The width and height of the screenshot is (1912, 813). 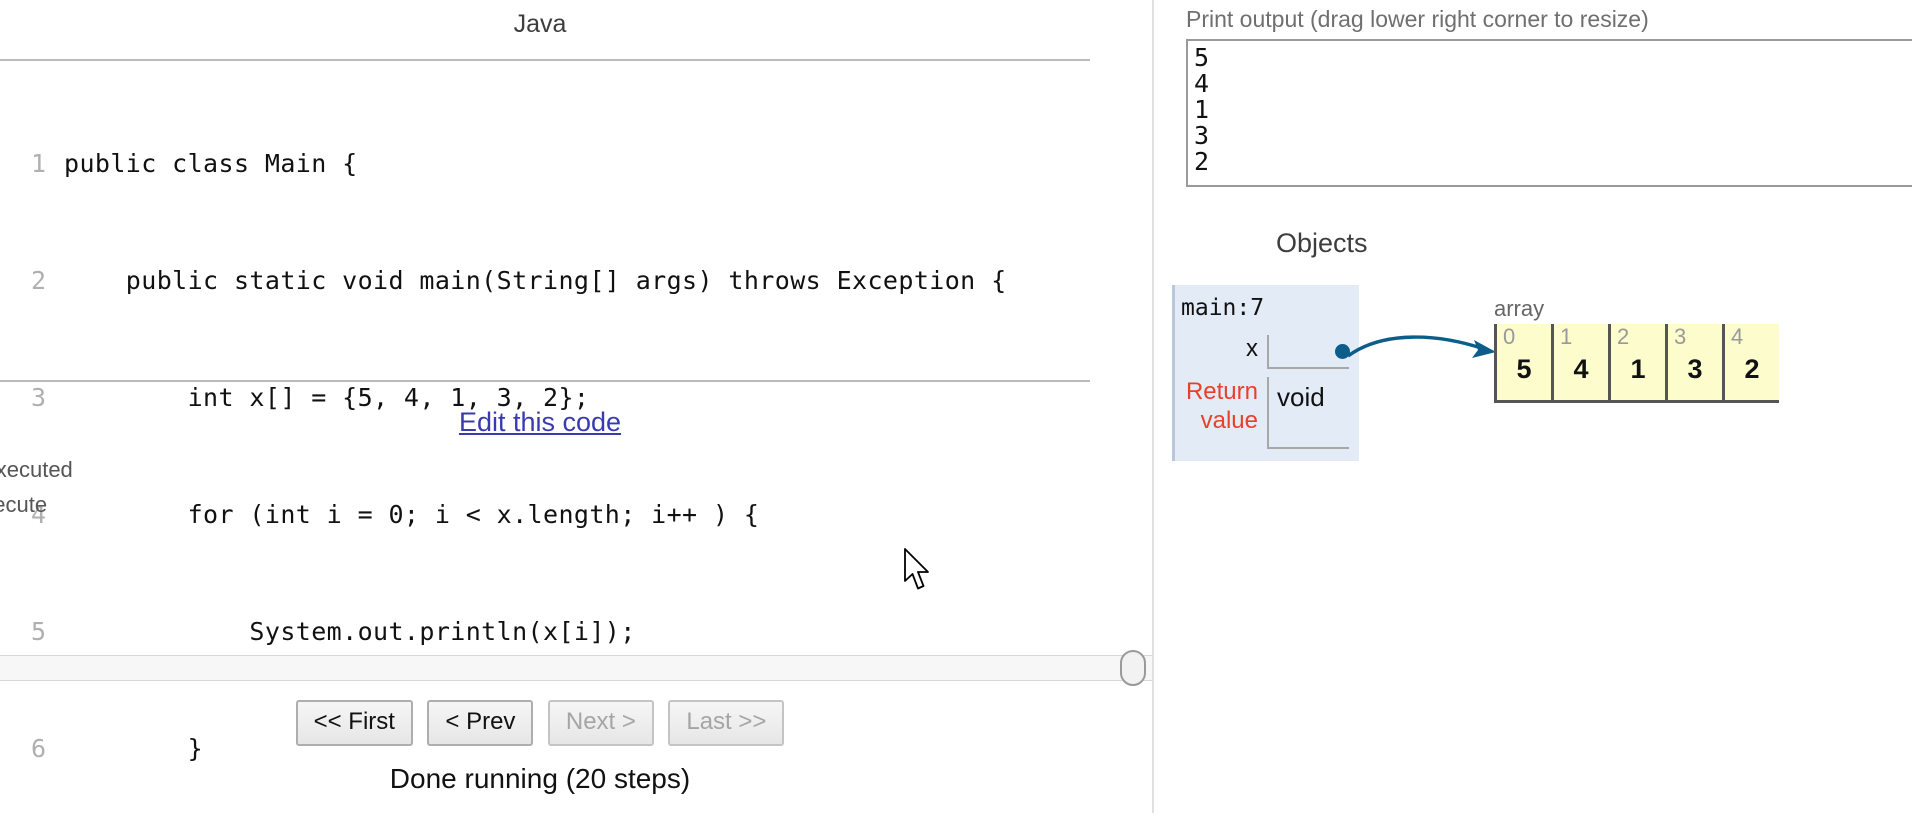 I want to click on array-index: 1, so click(x=1566, y=336).